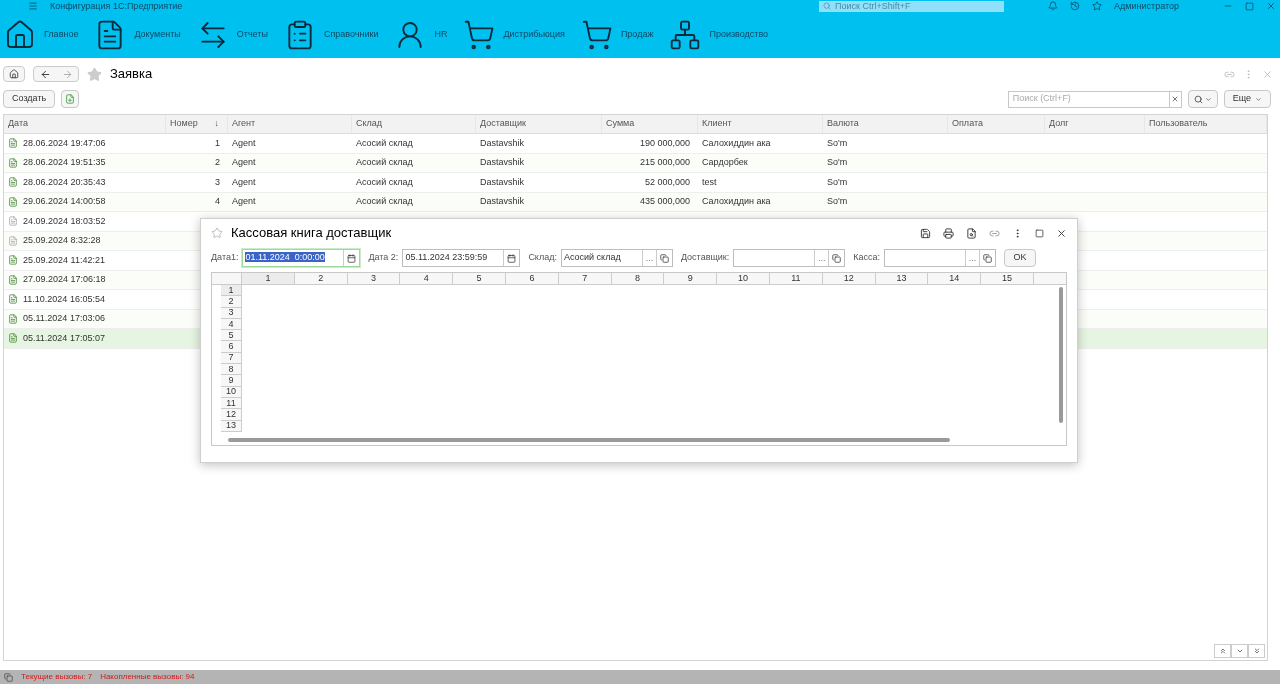 Image resolution: width=1280 pixels, height=684 pixels. I want to click on table-cell: 190 000,000, so click(664, 143).